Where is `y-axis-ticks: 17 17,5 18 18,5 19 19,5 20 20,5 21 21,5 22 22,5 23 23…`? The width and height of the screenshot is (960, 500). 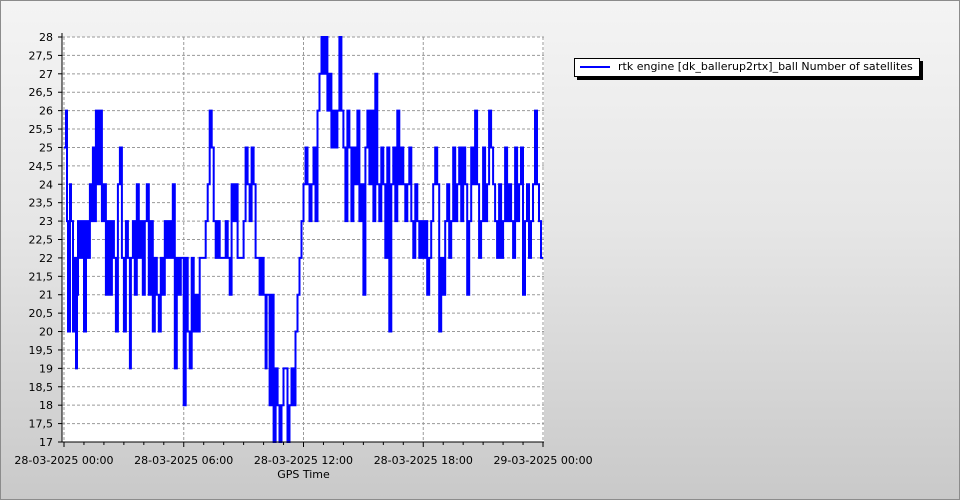 y-axis-ticks: 17 17,5 18 18,5 19 19,5 20 20,5 21 21,5 22 22,5 23 23… is located at coordinates (45, 240).